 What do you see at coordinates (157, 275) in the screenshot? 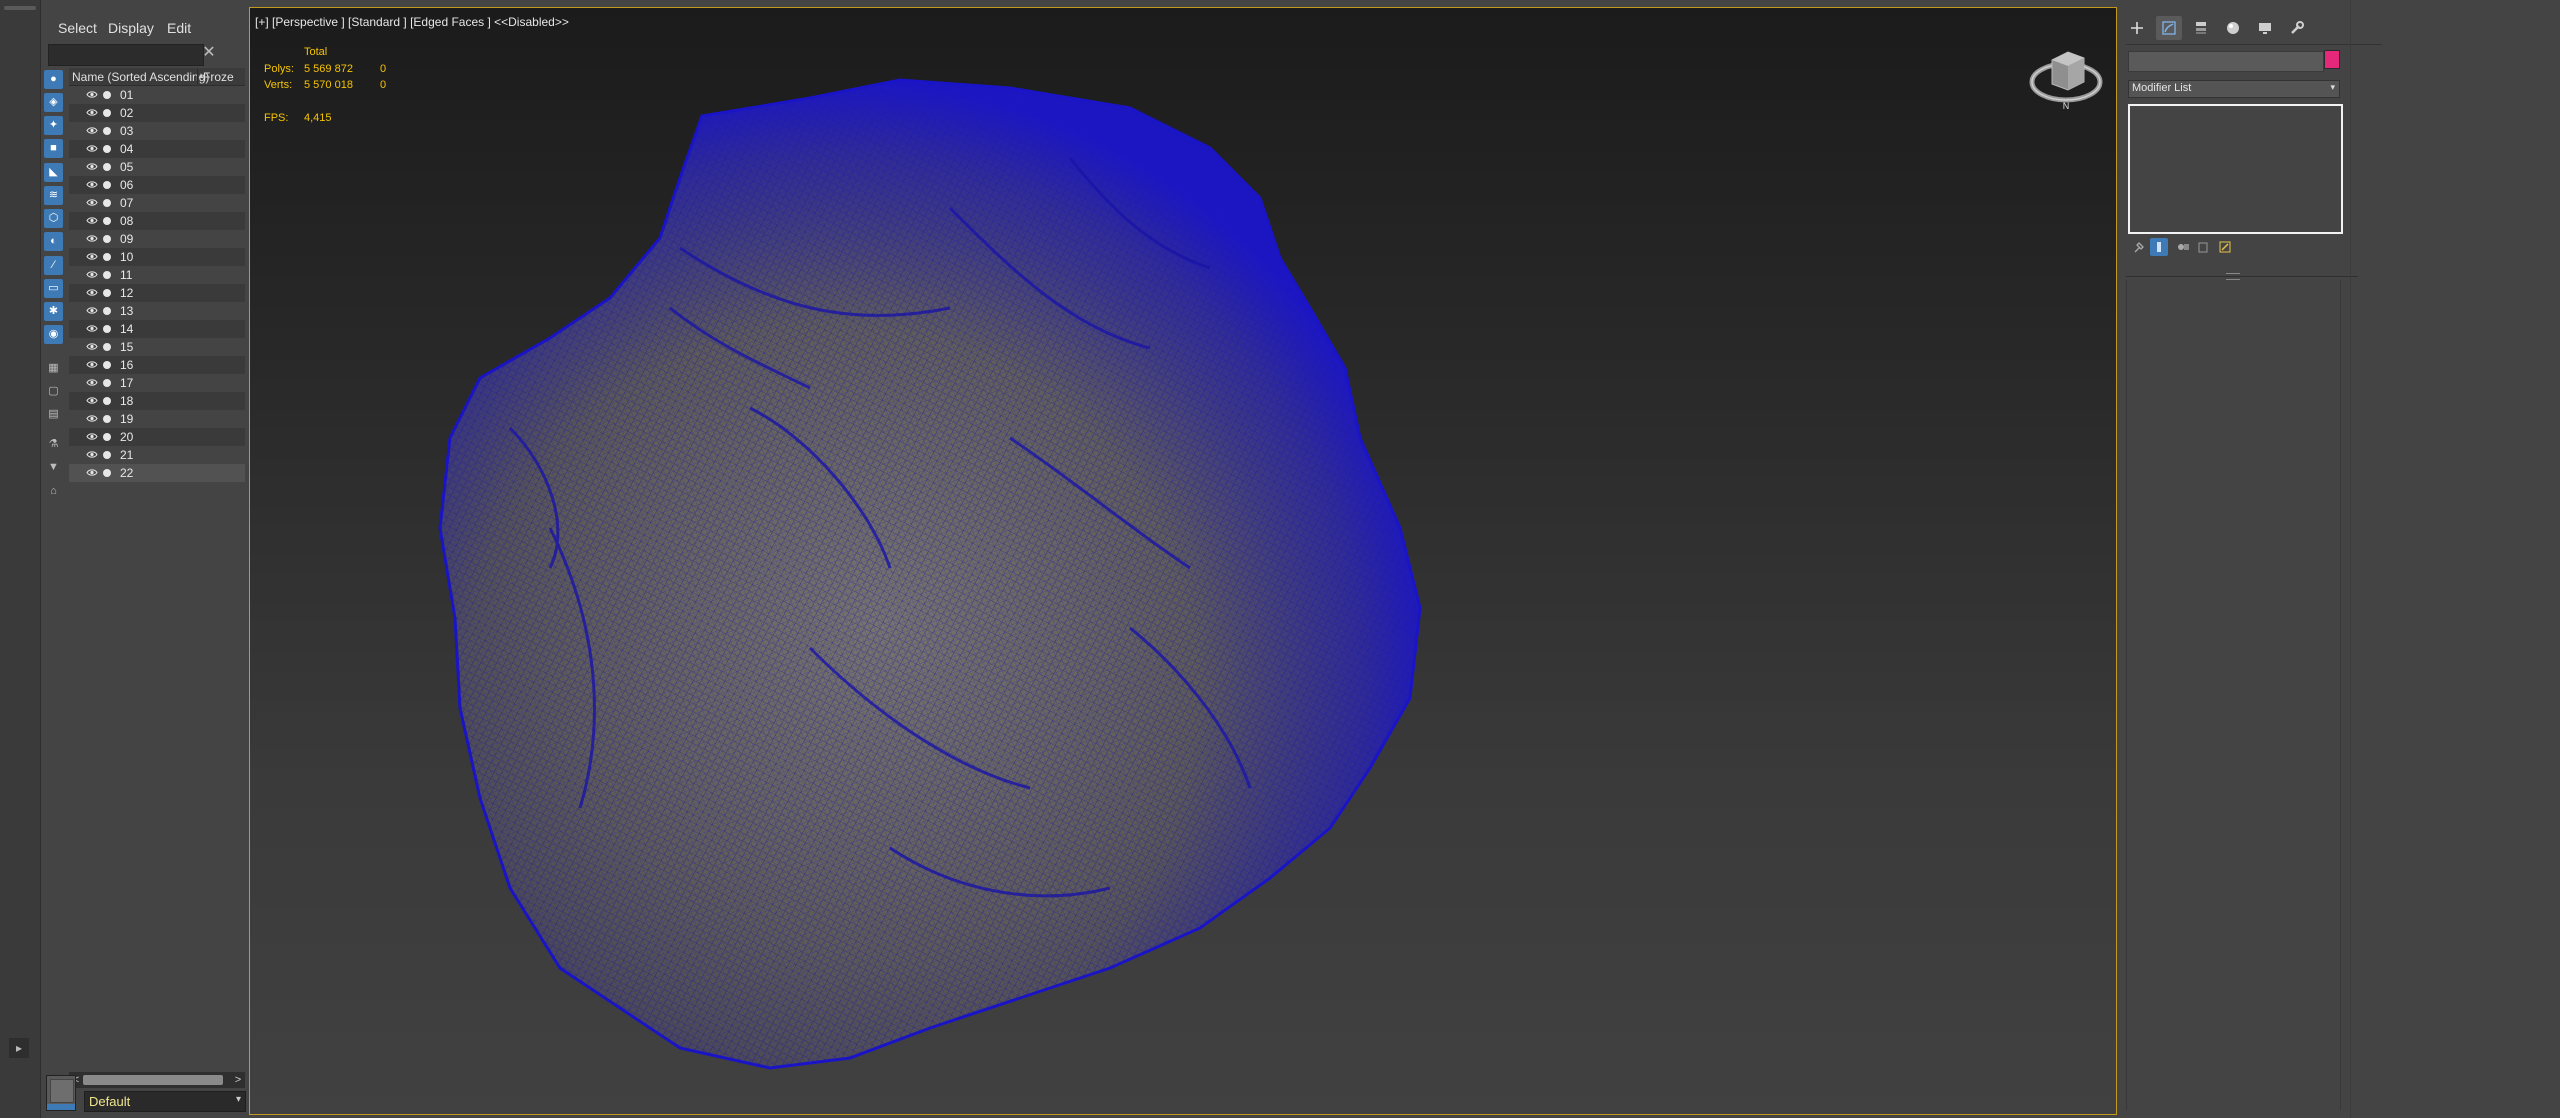
I see `list-item: 11` at bounding box center [157, 275].